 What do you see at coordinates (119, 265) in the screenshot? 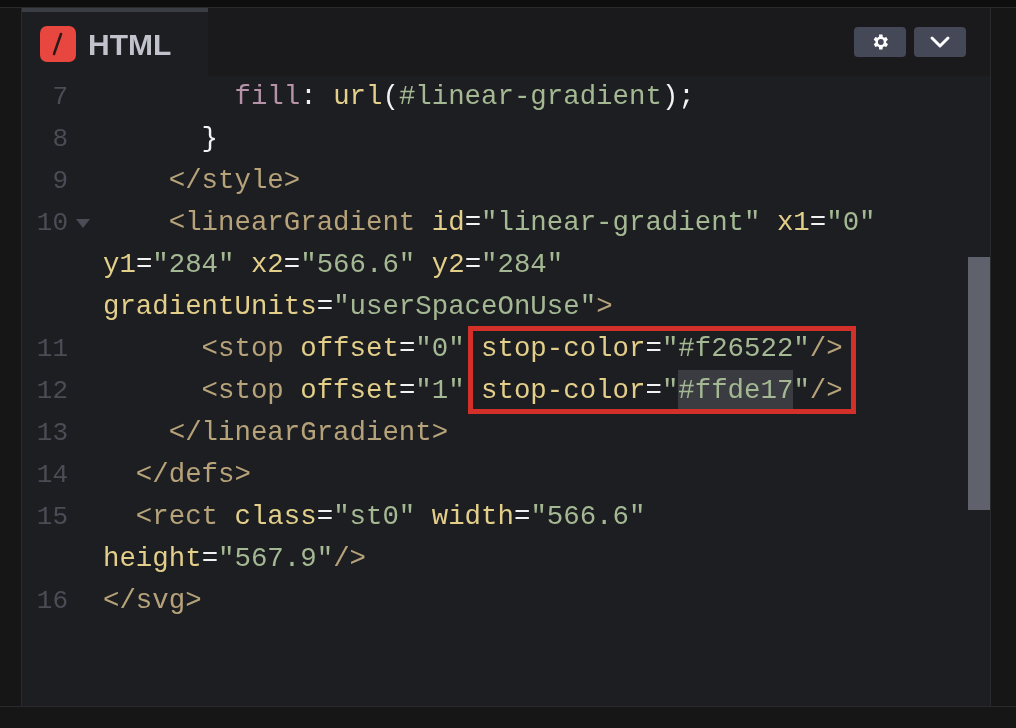
I see `code-token: y1` at bounding box center [119, 265].